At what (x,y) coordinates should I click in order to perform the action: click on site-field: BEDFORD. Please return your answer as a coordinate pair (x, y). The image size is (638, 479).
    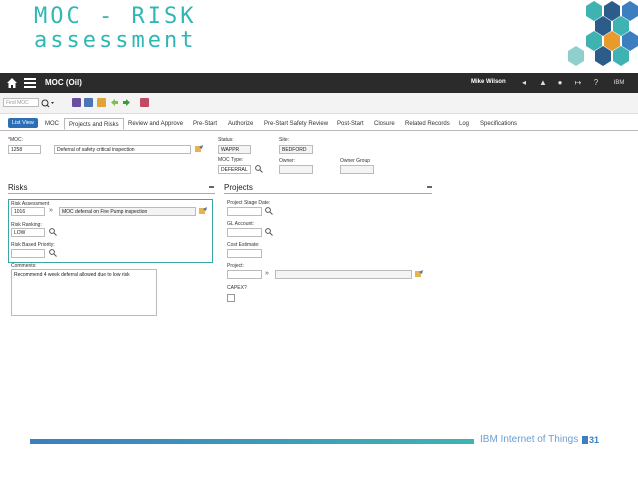
    Looking at the image, I should click on (296, 149).